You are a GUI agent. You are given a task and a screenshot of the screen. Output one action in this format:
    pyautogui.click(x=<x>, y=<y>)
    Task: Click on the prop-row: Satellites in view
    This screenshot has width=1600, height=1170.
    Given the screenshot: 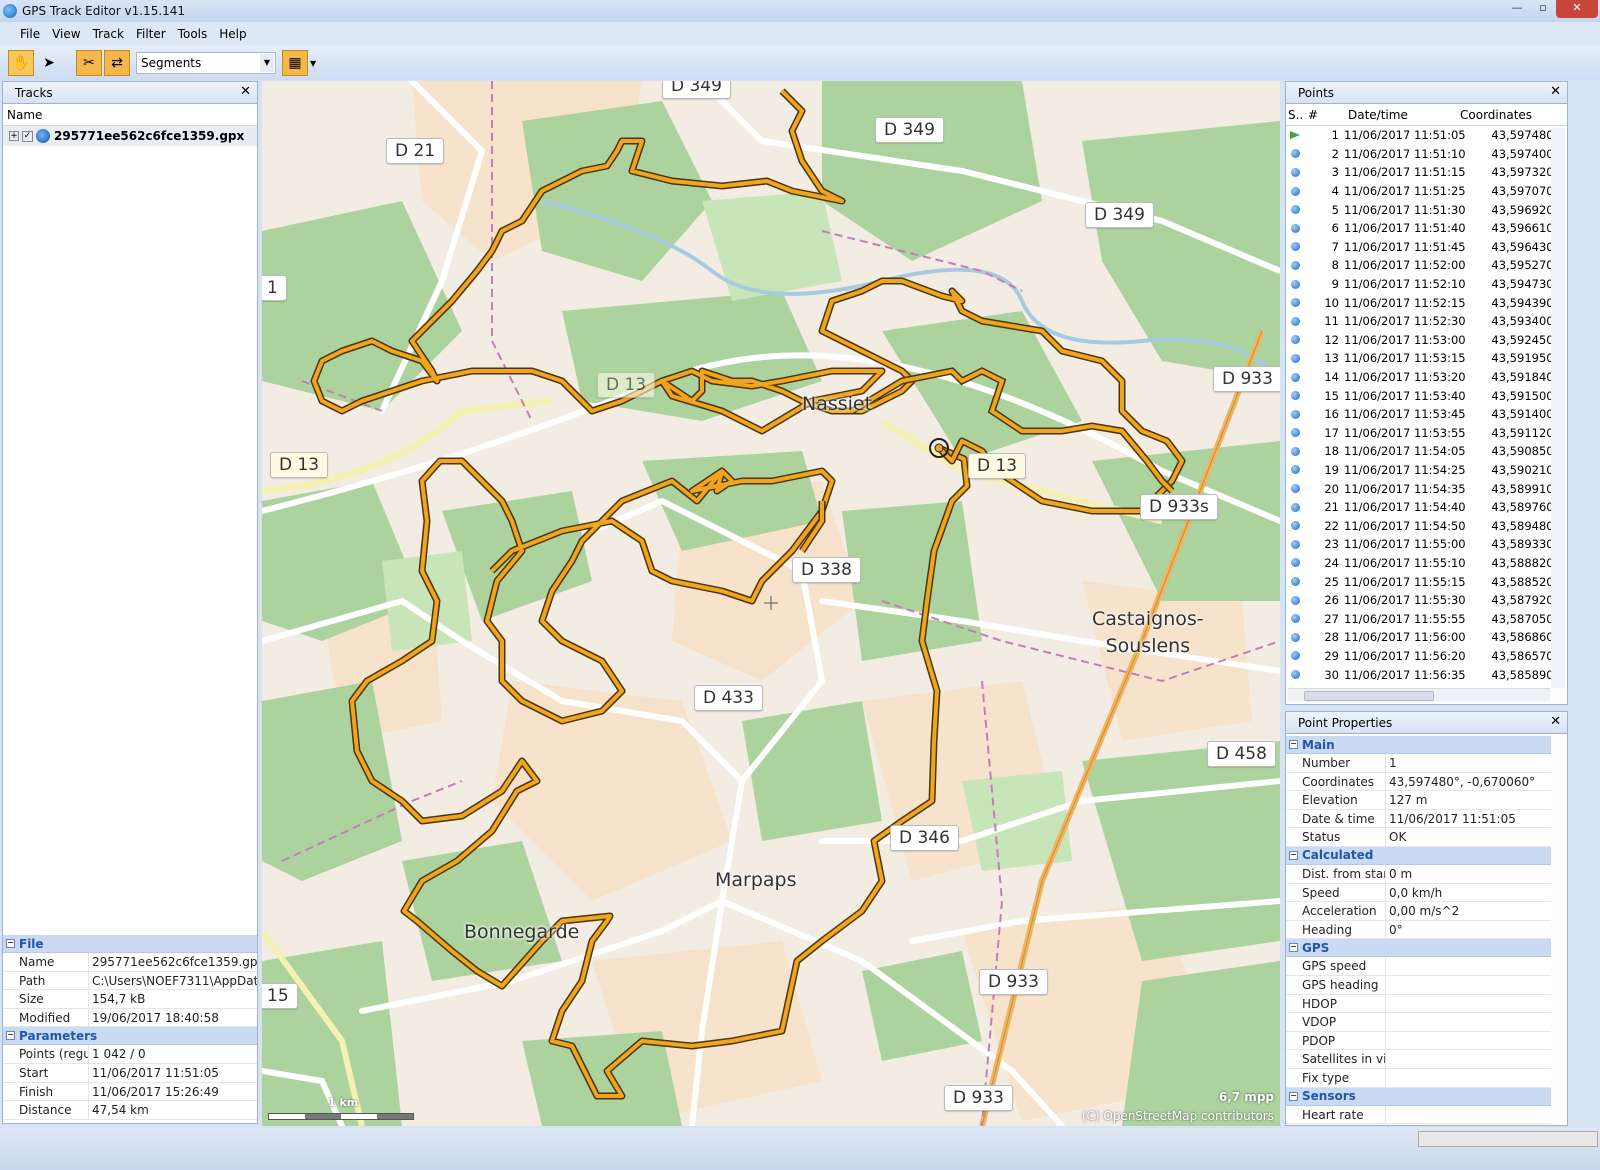 What is the action you would take?
    pyautogui.click(x=1418, y=1059)
    